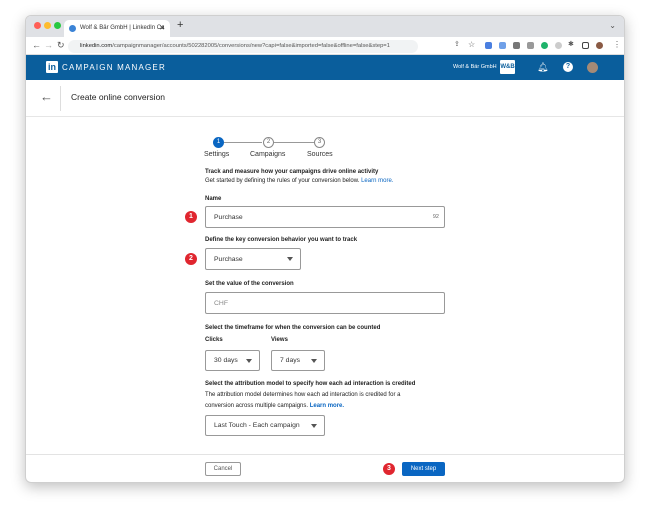 Image resolution: width=649 pixels, height=515 pixels. I want to click on behavior-value: Purchase, so click(228, 259).